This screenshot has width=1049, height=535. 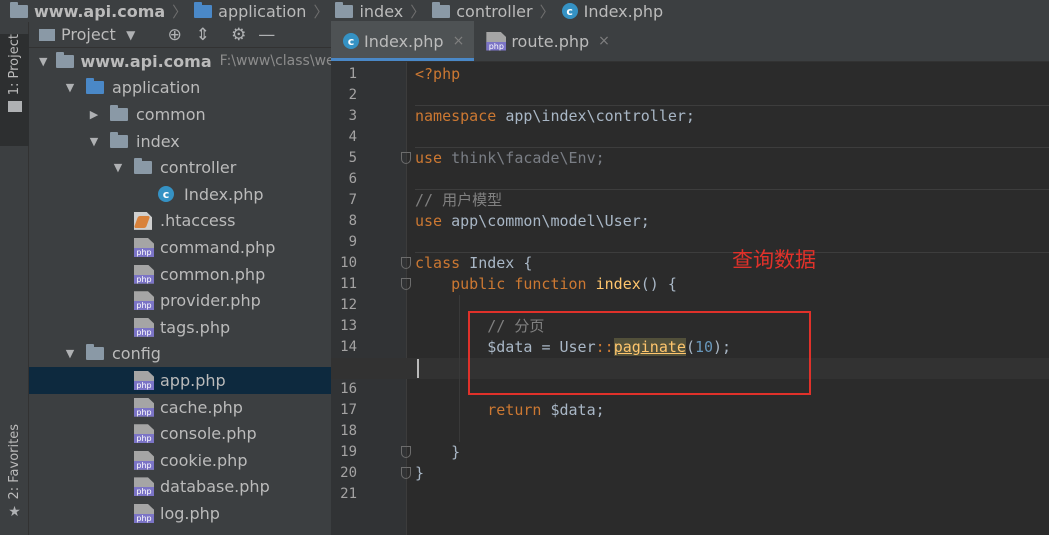 What do you see at coordinates (494, 11) in the screenshot?
I see `breadcrumb-label: controller` at bounding box center [494, 11].